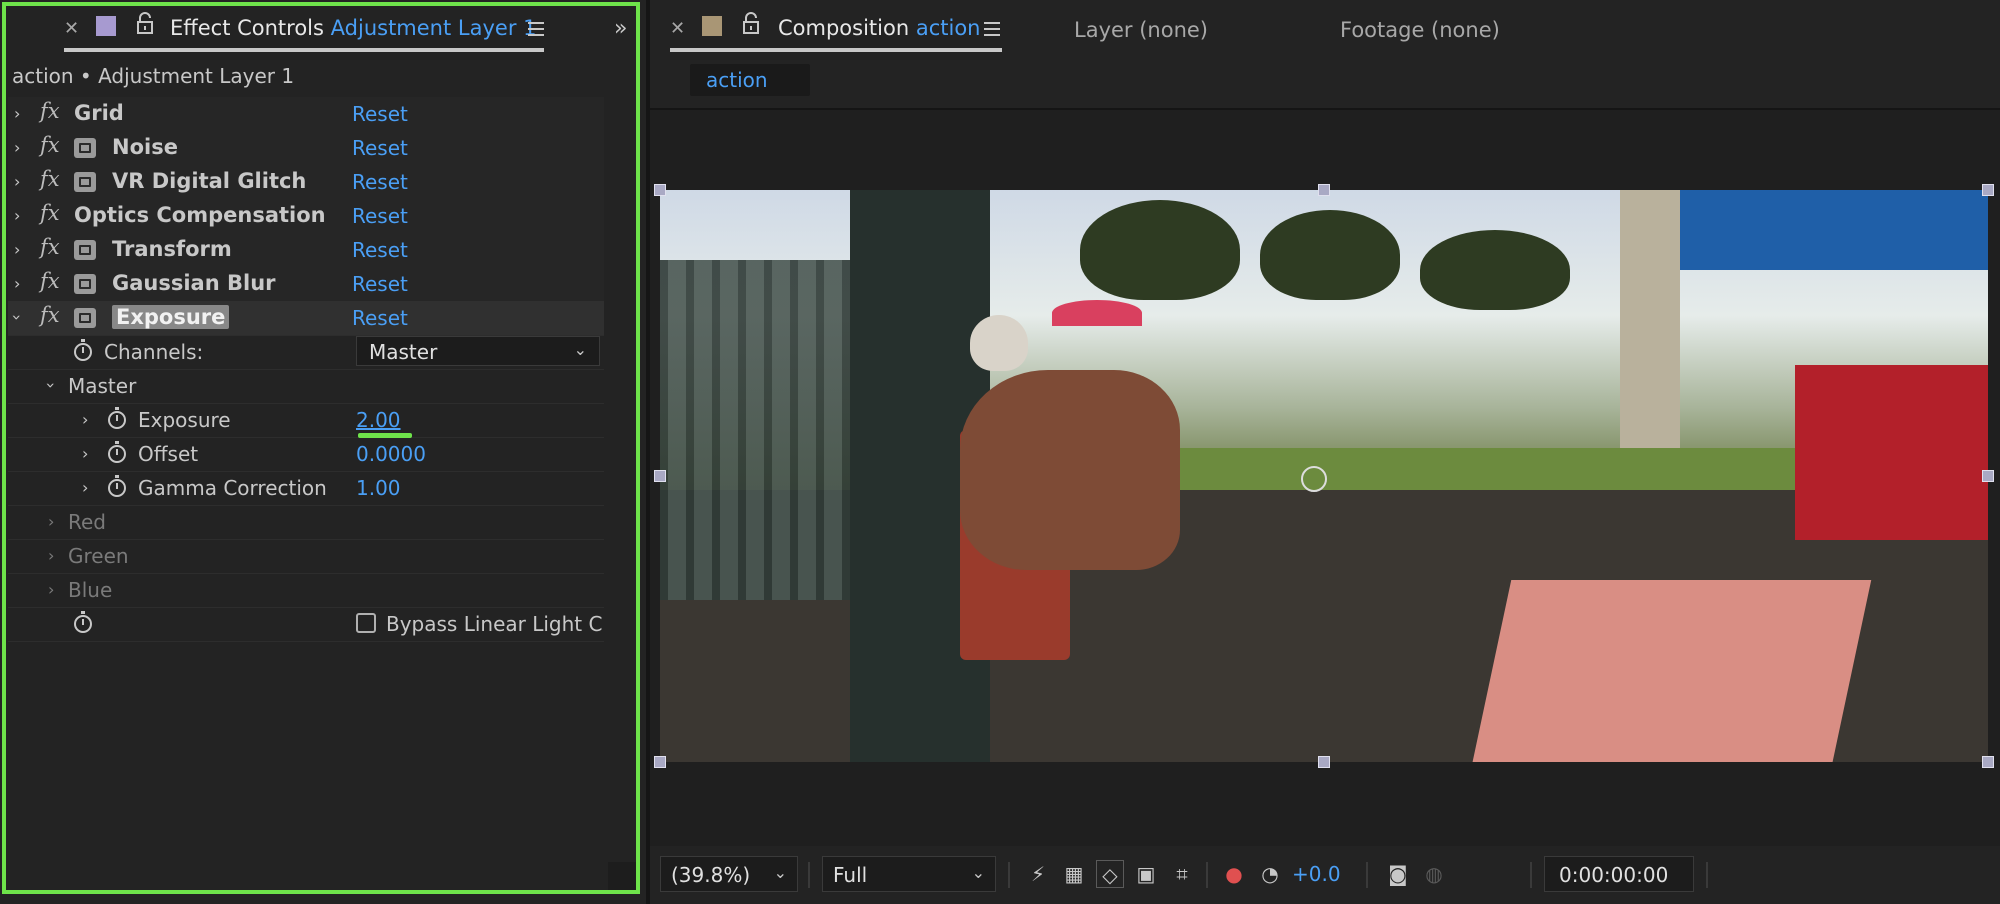 The height and width of the screenshot is (904, 2000). I want to click on exposure-adjust-value: +0.0, so click(1316, 874).